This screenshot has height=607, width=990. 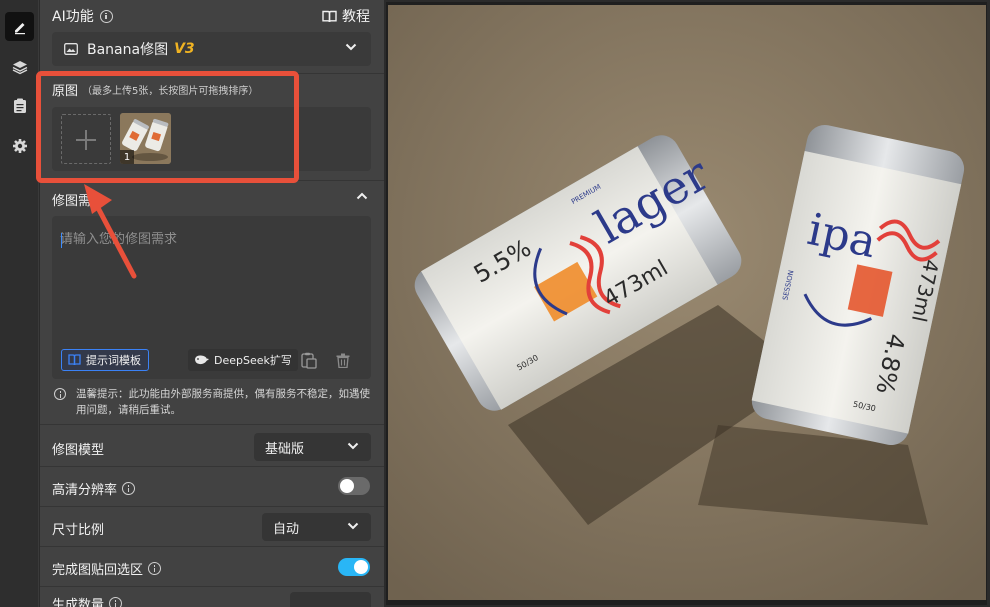 I want to click on ai-feature-header: AI功能, so click(x=82, y=16).